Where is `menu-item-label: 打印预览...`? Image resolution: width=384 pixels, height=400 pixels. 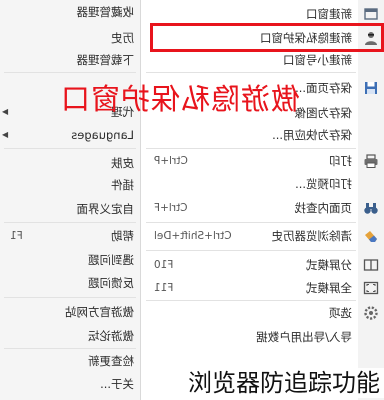 menu-item-label: 打印预览... is located at coordinates (323, 184).